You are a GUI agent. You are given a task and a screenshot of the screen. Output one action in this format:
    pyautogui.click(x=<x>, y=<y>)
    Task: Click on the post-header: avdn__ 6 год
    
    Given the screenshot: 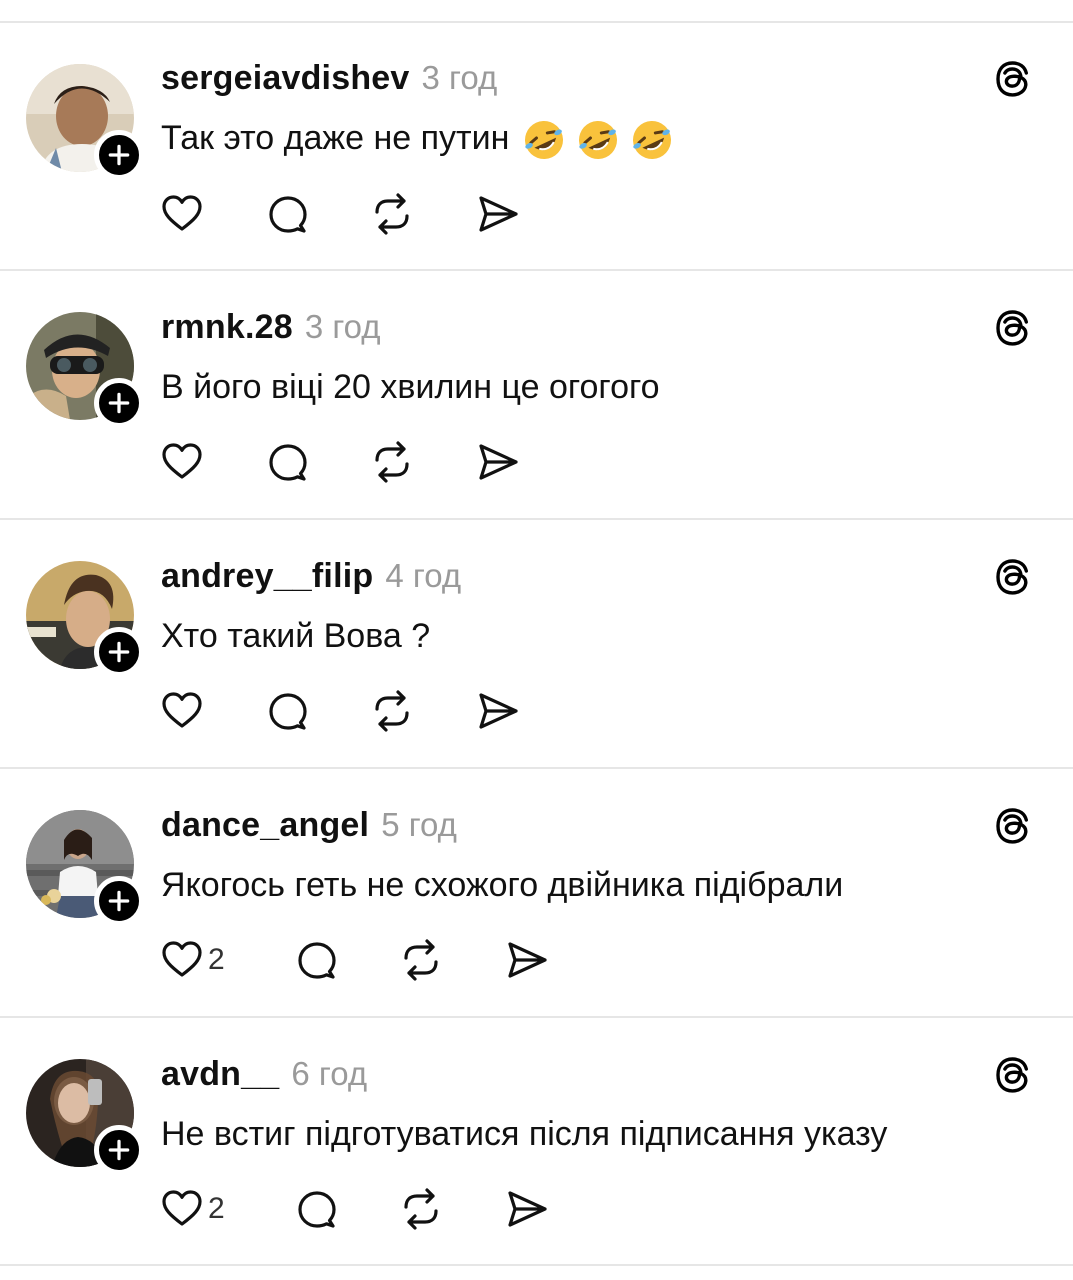 What is the action you would take?
    pyautogui.click(x=264, y=1077)
    